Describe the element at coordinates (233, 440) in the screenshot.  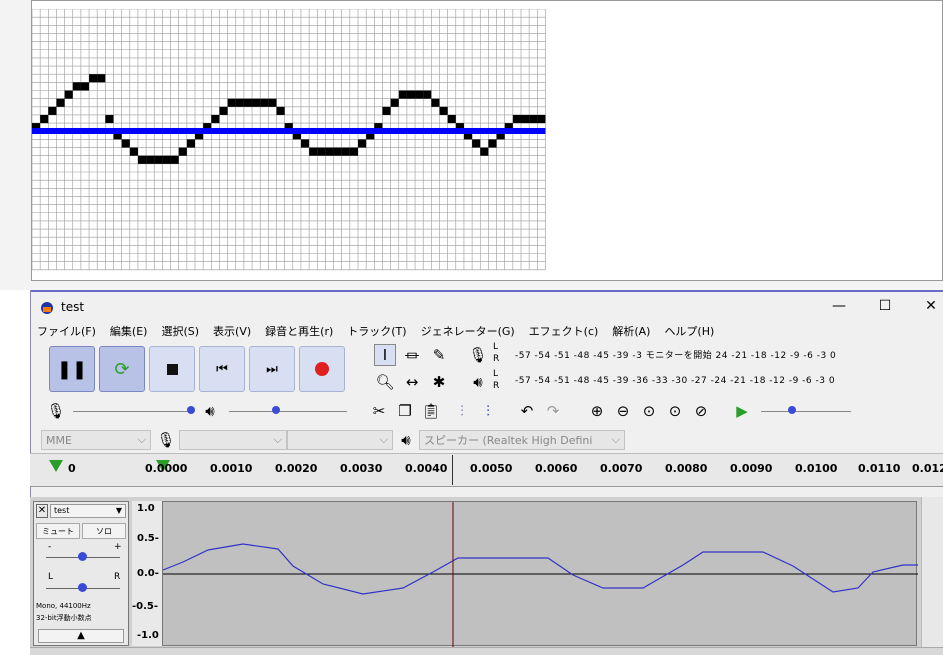
I see `input-device-select: ⌵` at that location.